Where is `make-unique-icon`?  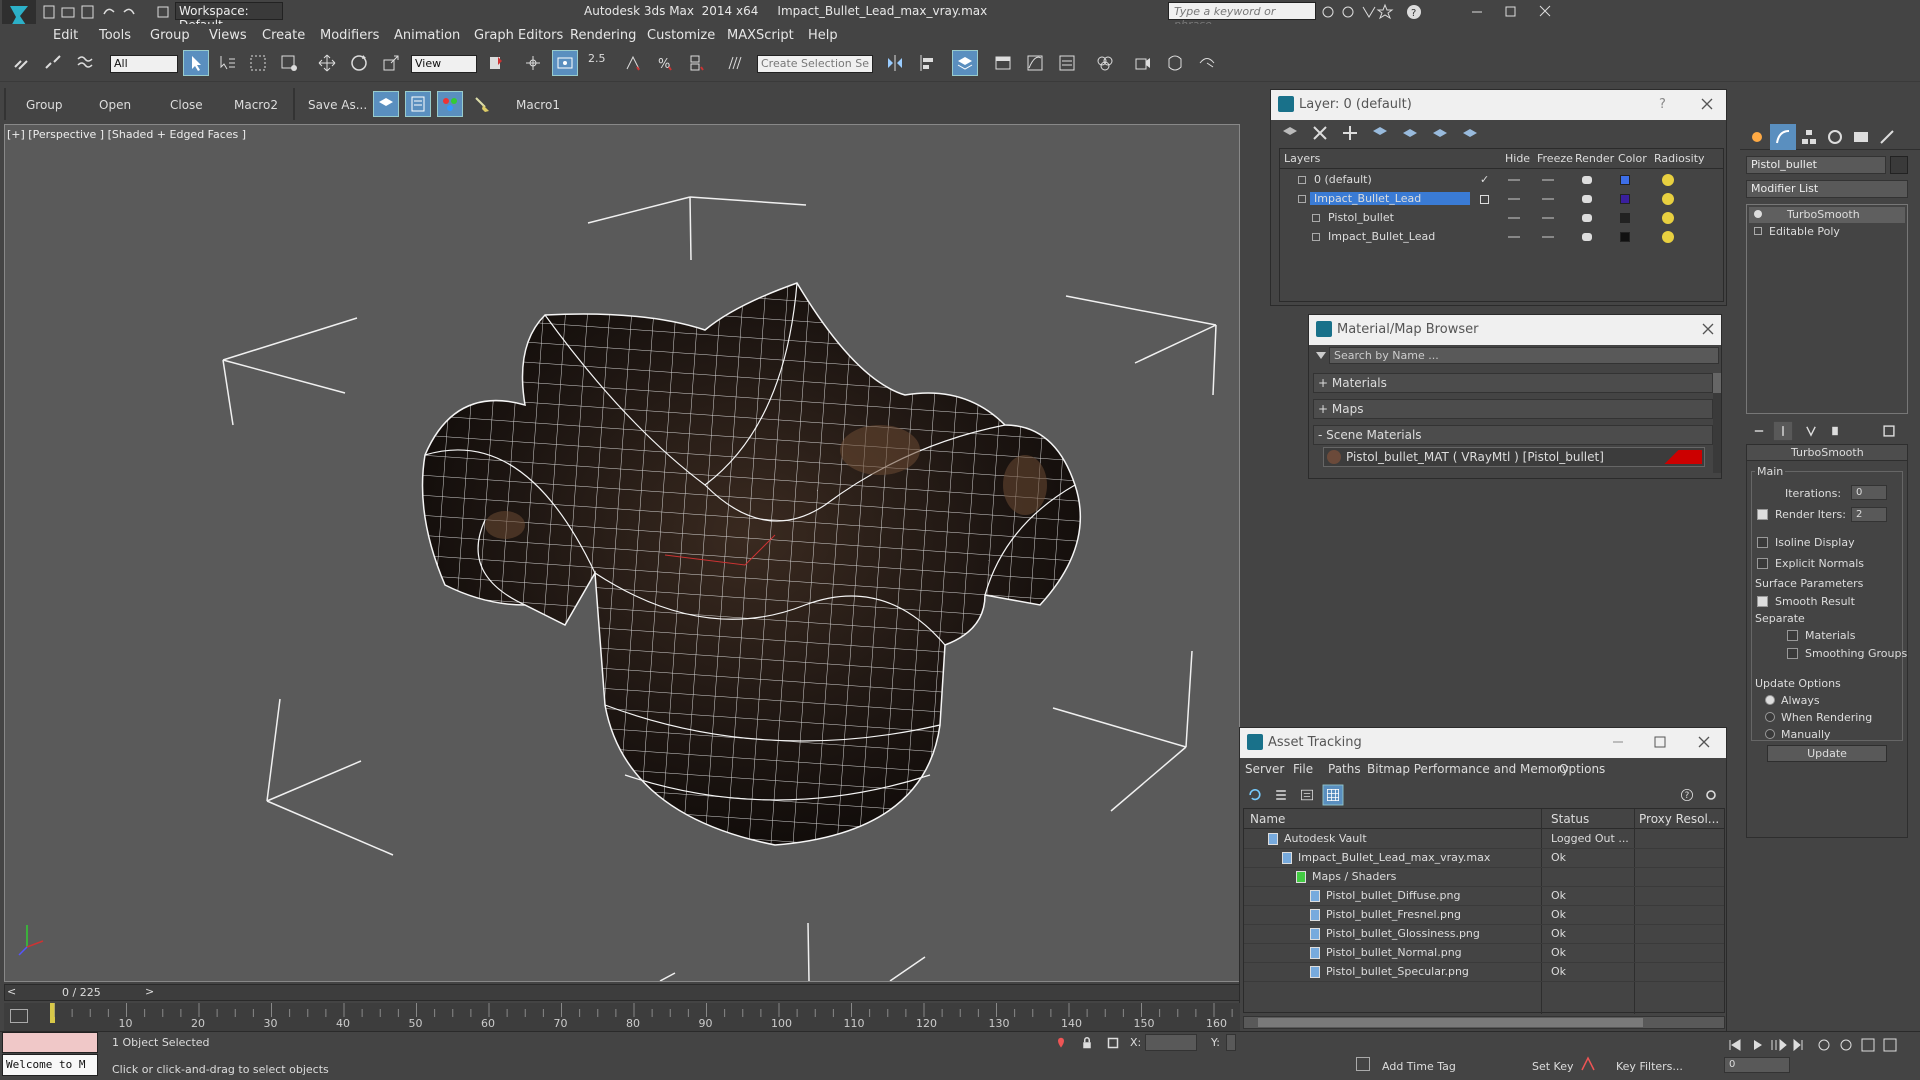
make-unique-icon is located at coordinates (1811, 431).